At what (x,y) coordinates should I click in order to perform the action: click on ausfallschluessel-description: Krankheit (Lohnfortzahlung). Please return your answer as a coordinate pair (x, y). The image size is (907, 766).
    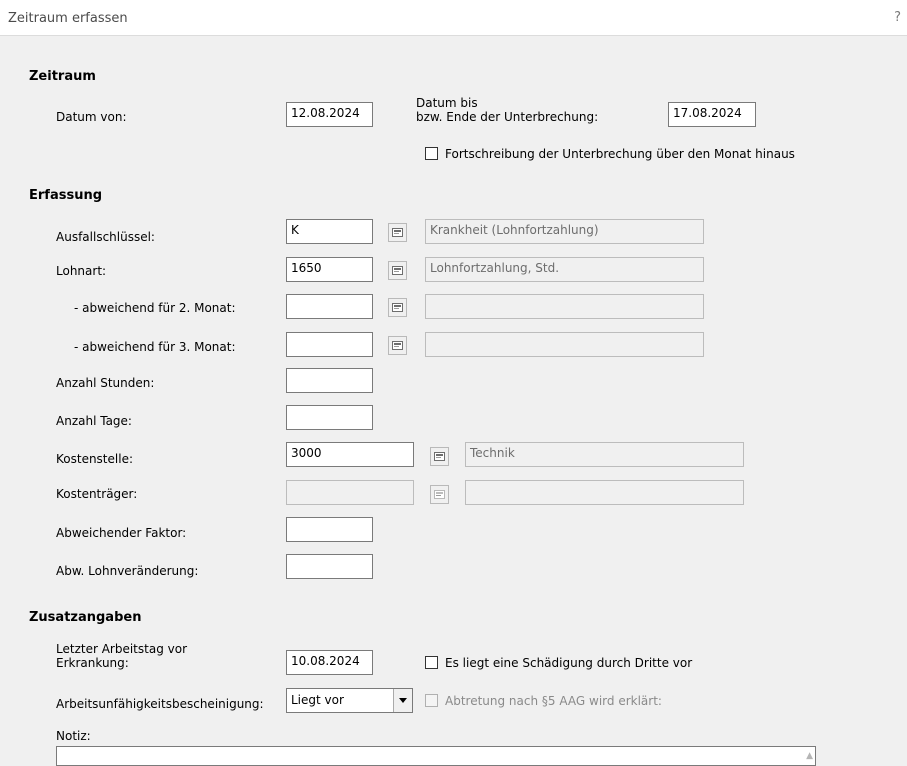
    Looking at the image, I should click on (564, 231).